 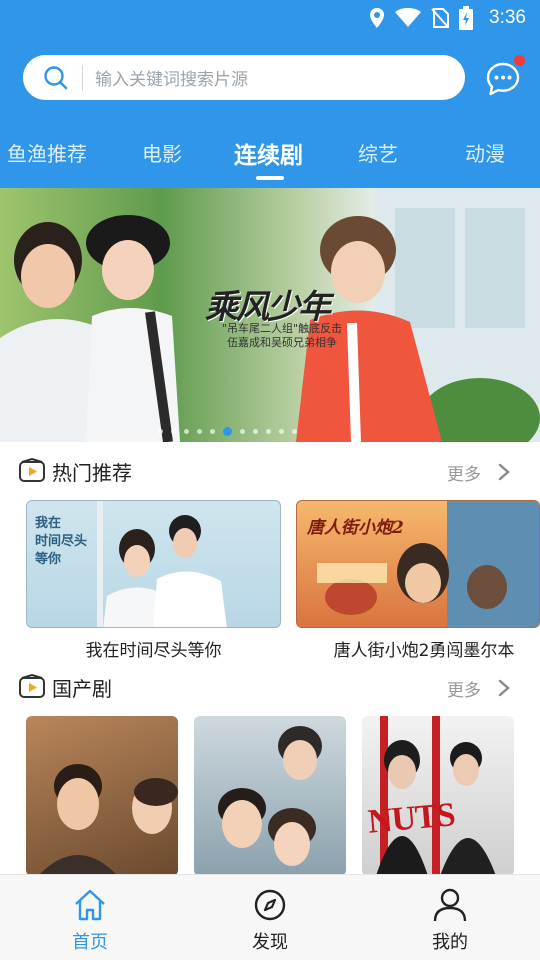 I want to click on poster-card: NUTS, so click(x=438, y=796).